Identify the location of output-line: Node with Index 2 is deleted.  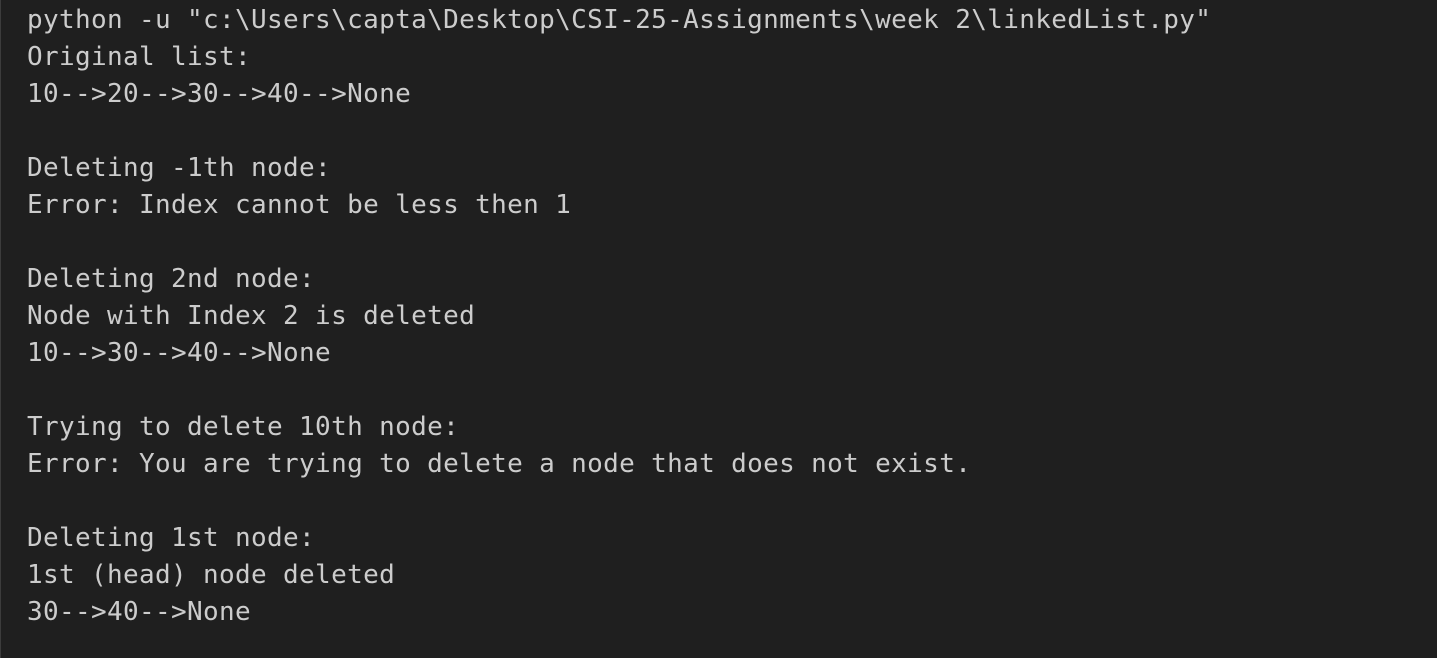
(251, 316).